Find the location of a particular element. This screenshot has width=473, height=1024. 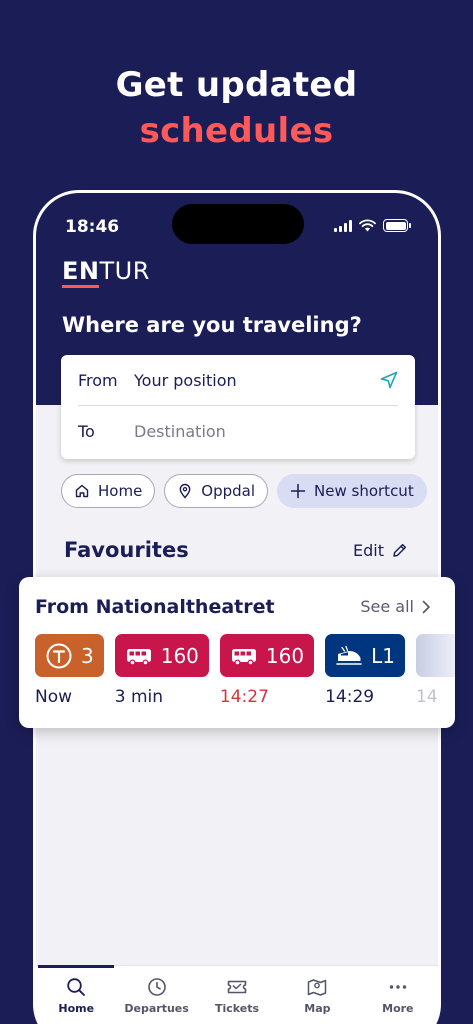

travel-question: Where are you traveling? is located at coordinates (212, 325).